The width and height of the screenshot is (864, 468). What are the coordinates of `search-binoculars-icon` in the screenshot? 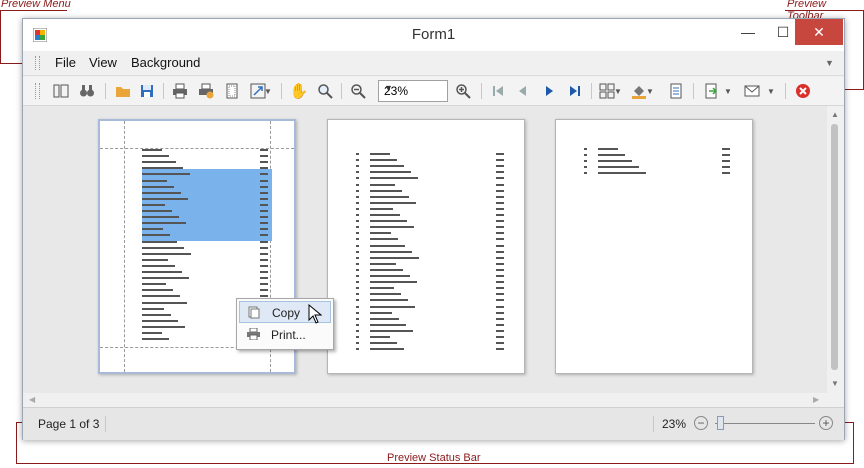 It's located at (87, 91).